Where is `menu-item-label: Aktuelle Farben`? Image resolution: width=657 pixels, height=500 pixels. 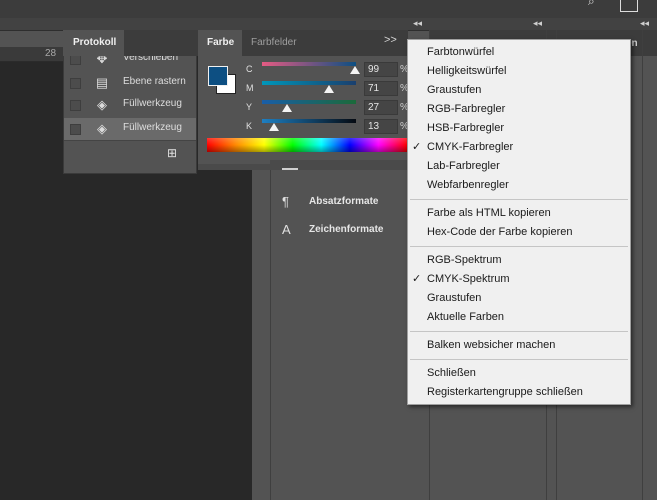
menu-item-label: Aktuelle Farben is located at coordinates (466, 317).